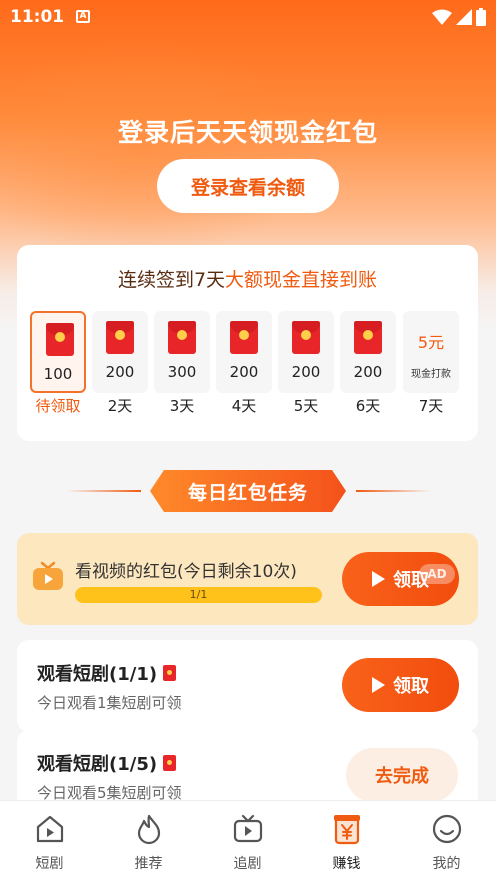 Image resolution: width=496 pixels, height=881 pixels. Describe the element at coordinates (400, 579) in the screenshot. I see `video-claim-button: 领取 AD` at that location.